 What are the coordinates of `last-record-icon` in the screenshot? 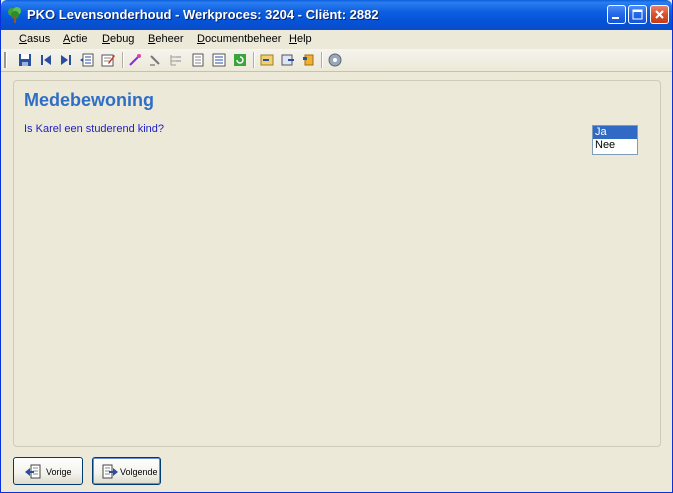 It's located at (66, 60).